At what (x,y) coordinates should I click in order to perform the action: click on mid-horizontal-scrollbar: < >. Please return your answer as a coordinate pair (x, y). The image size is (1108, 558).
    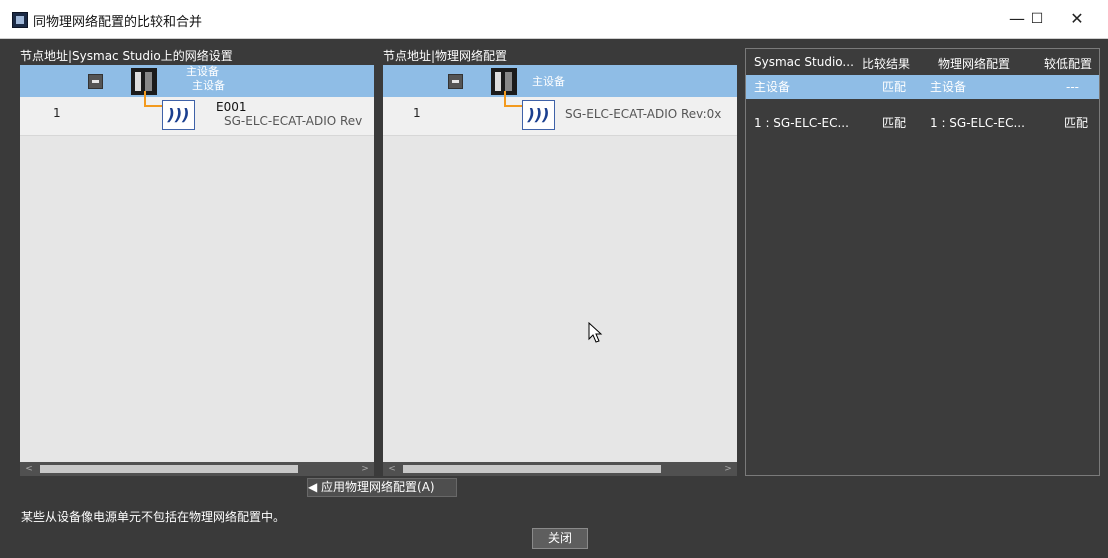
    Looking at the image, I should click on (560, 469).